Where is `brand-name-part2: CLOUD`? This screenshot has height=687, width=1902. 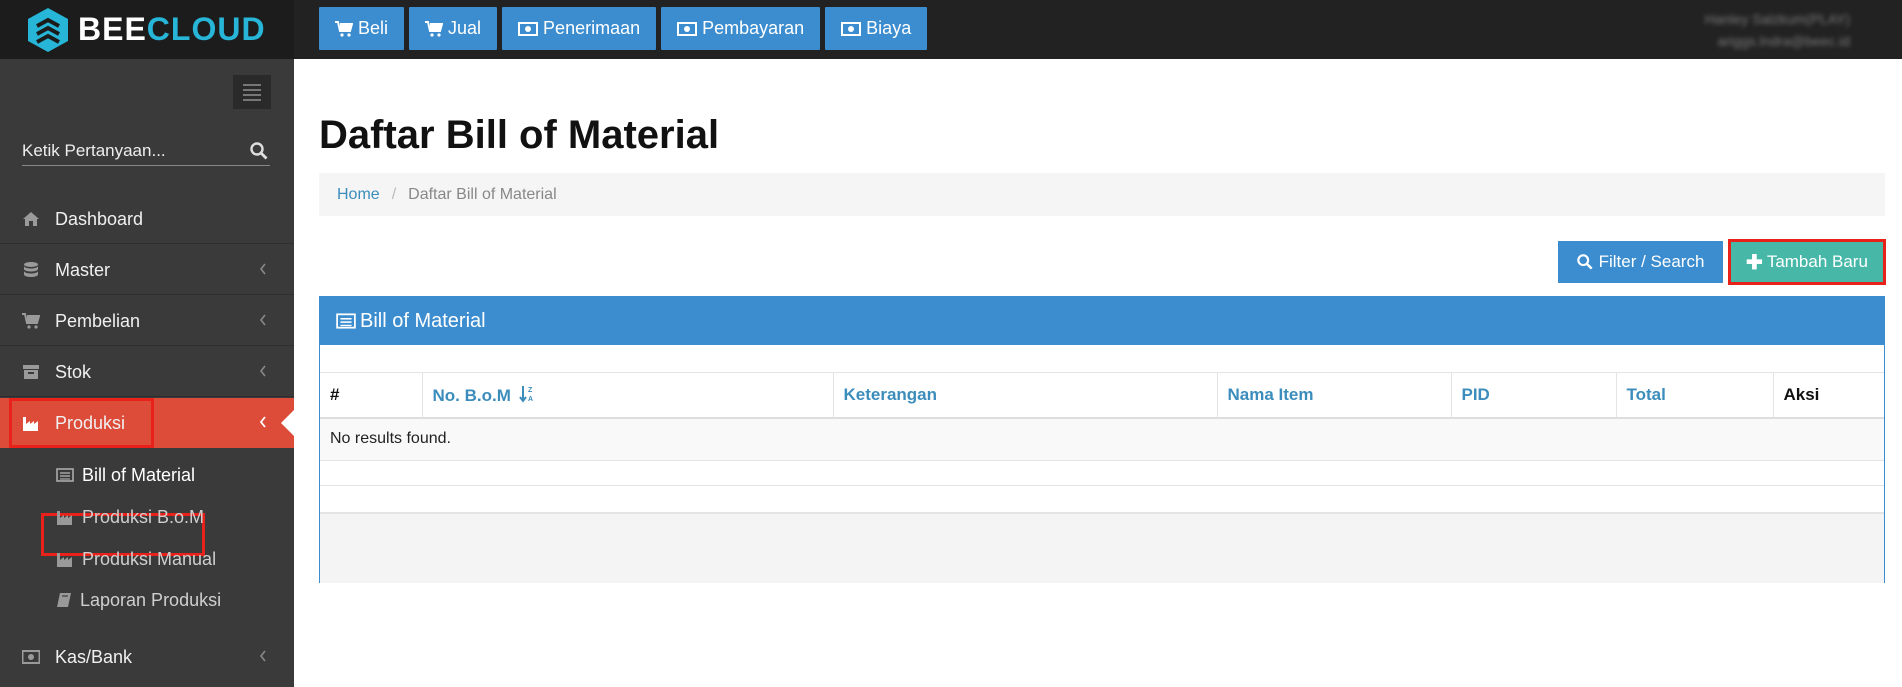 brand-name-part2: CLOUD is located at coordinates (206, 29).